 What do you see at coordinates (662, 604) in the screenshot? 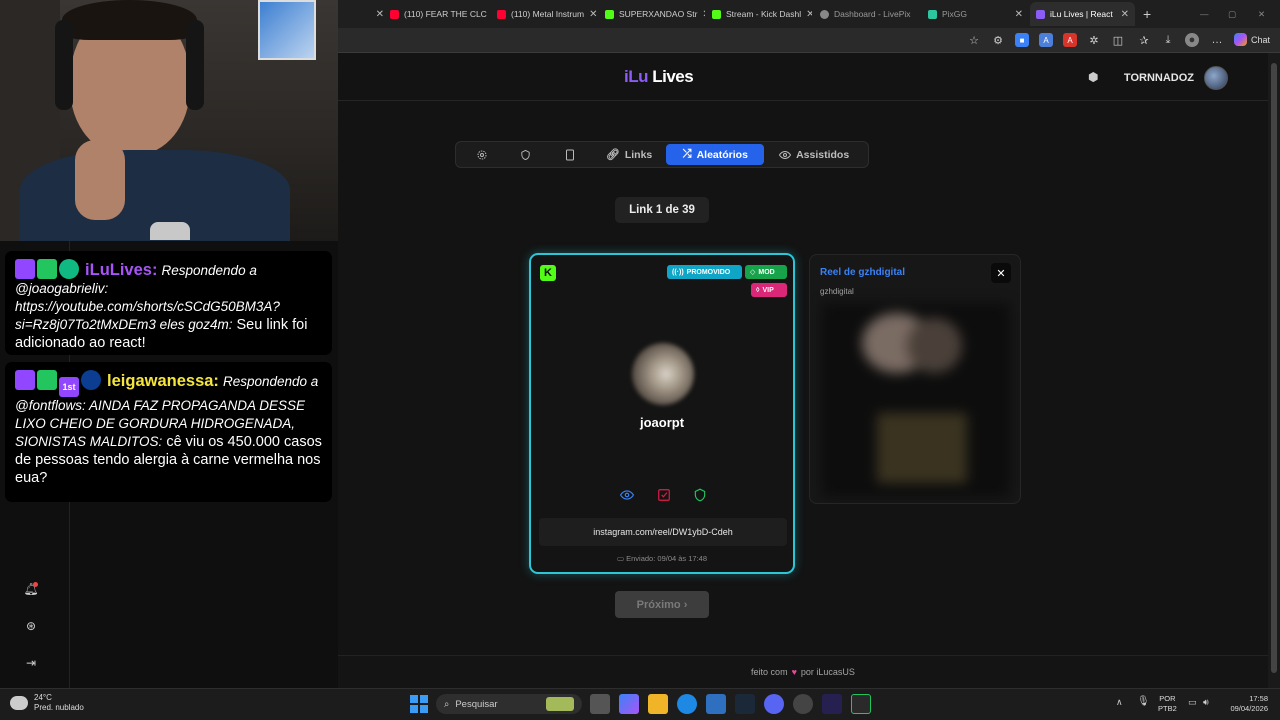
I see `next-button: Próximo ›` at bounding box center [662, 604].